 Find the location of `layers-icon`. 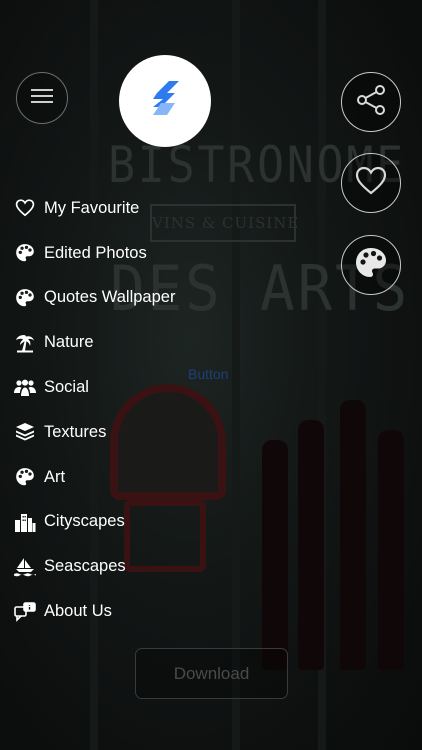

layers-icon is located at coordinates (25, 432).